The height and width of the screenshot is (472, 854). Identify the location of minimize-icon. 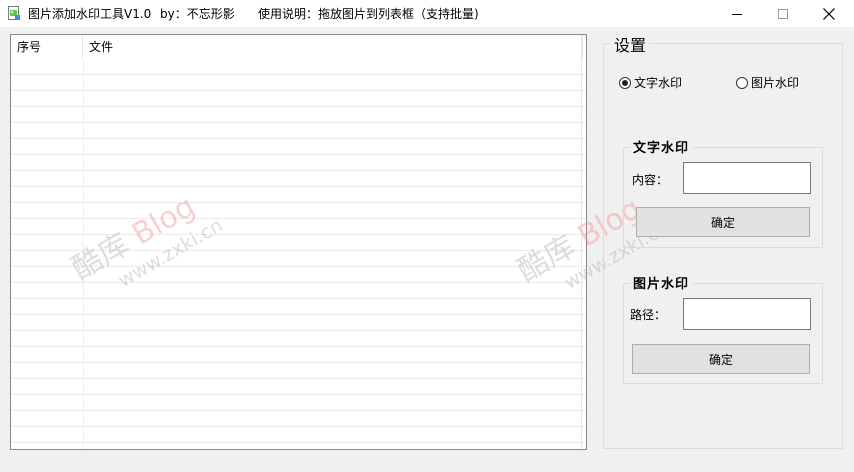
(737, 14).